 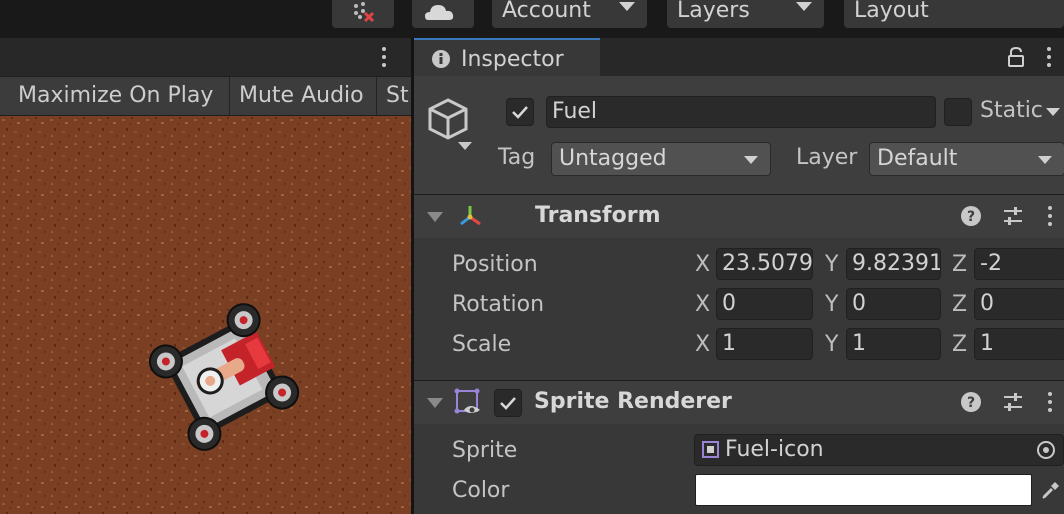 What do you see at coordinates (1011, 110) in the screenshot?
I see `static-label: Static` at bounding box center [1011, 110].